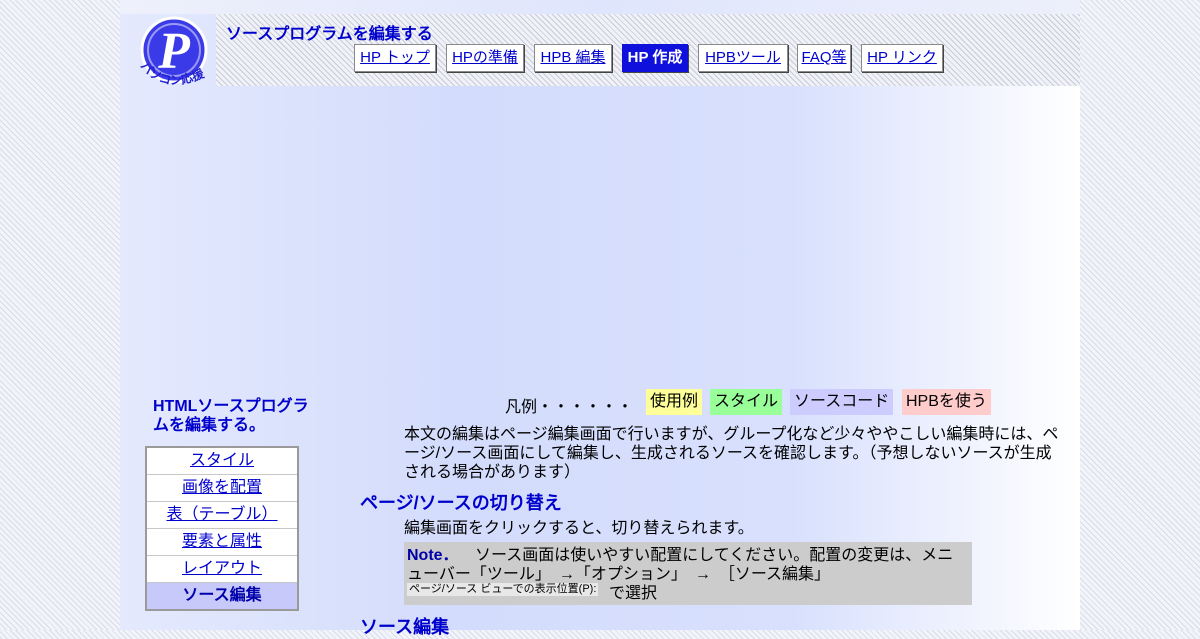  I want to click on nav-hpb-tools: HPBツール, so click(743, 58).